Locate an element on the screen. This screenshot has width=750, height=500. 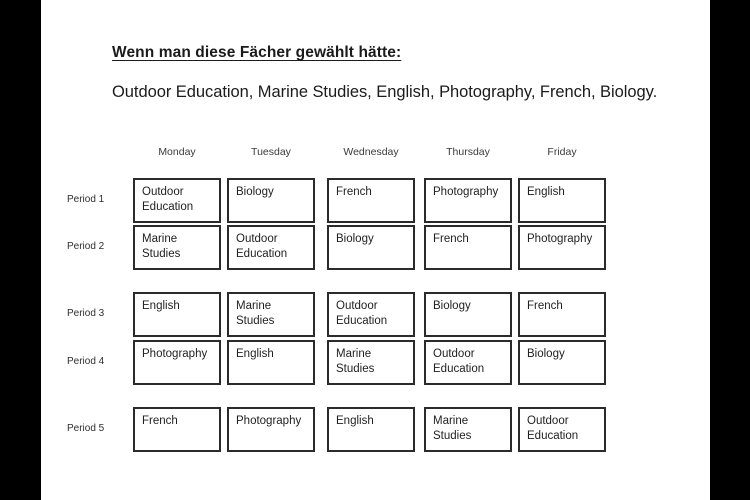
letterbox-band-right is located at coordinates (730, 250).